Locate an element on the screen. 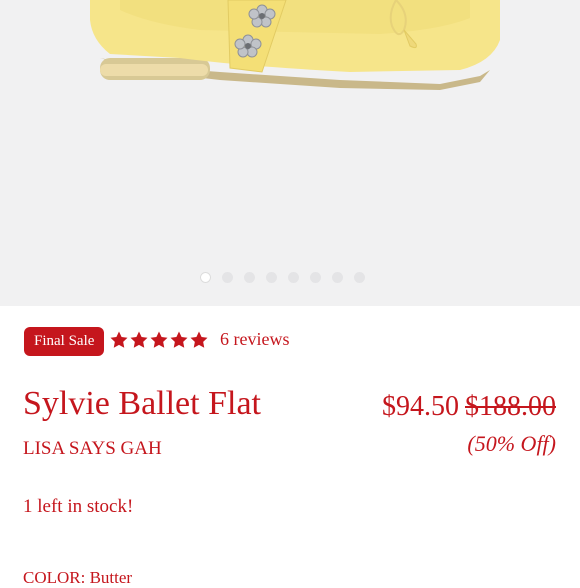 Image resolution: width=580 pixels, height=588 pixels. color-label: COLOR: Butter is located at coordinates (78, 577).